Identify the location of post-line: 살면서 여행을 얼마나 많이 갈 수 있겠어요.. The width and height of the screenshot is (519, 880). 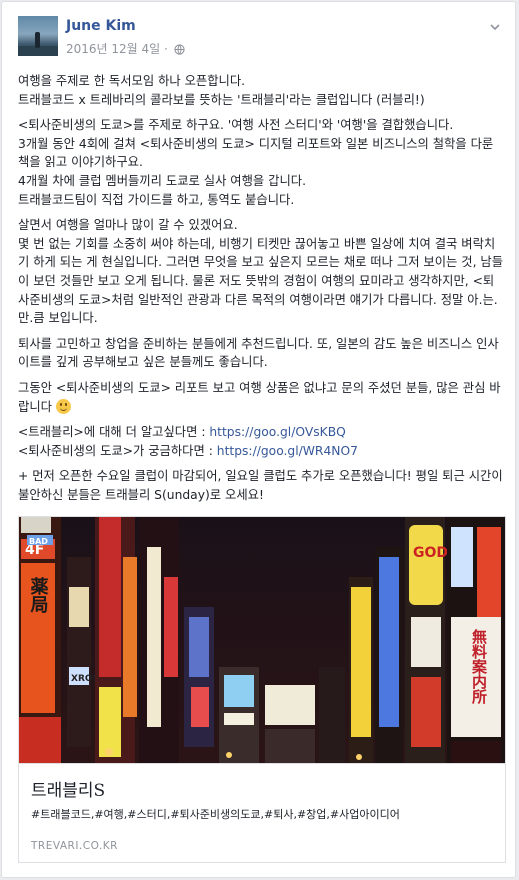
(128, 225).